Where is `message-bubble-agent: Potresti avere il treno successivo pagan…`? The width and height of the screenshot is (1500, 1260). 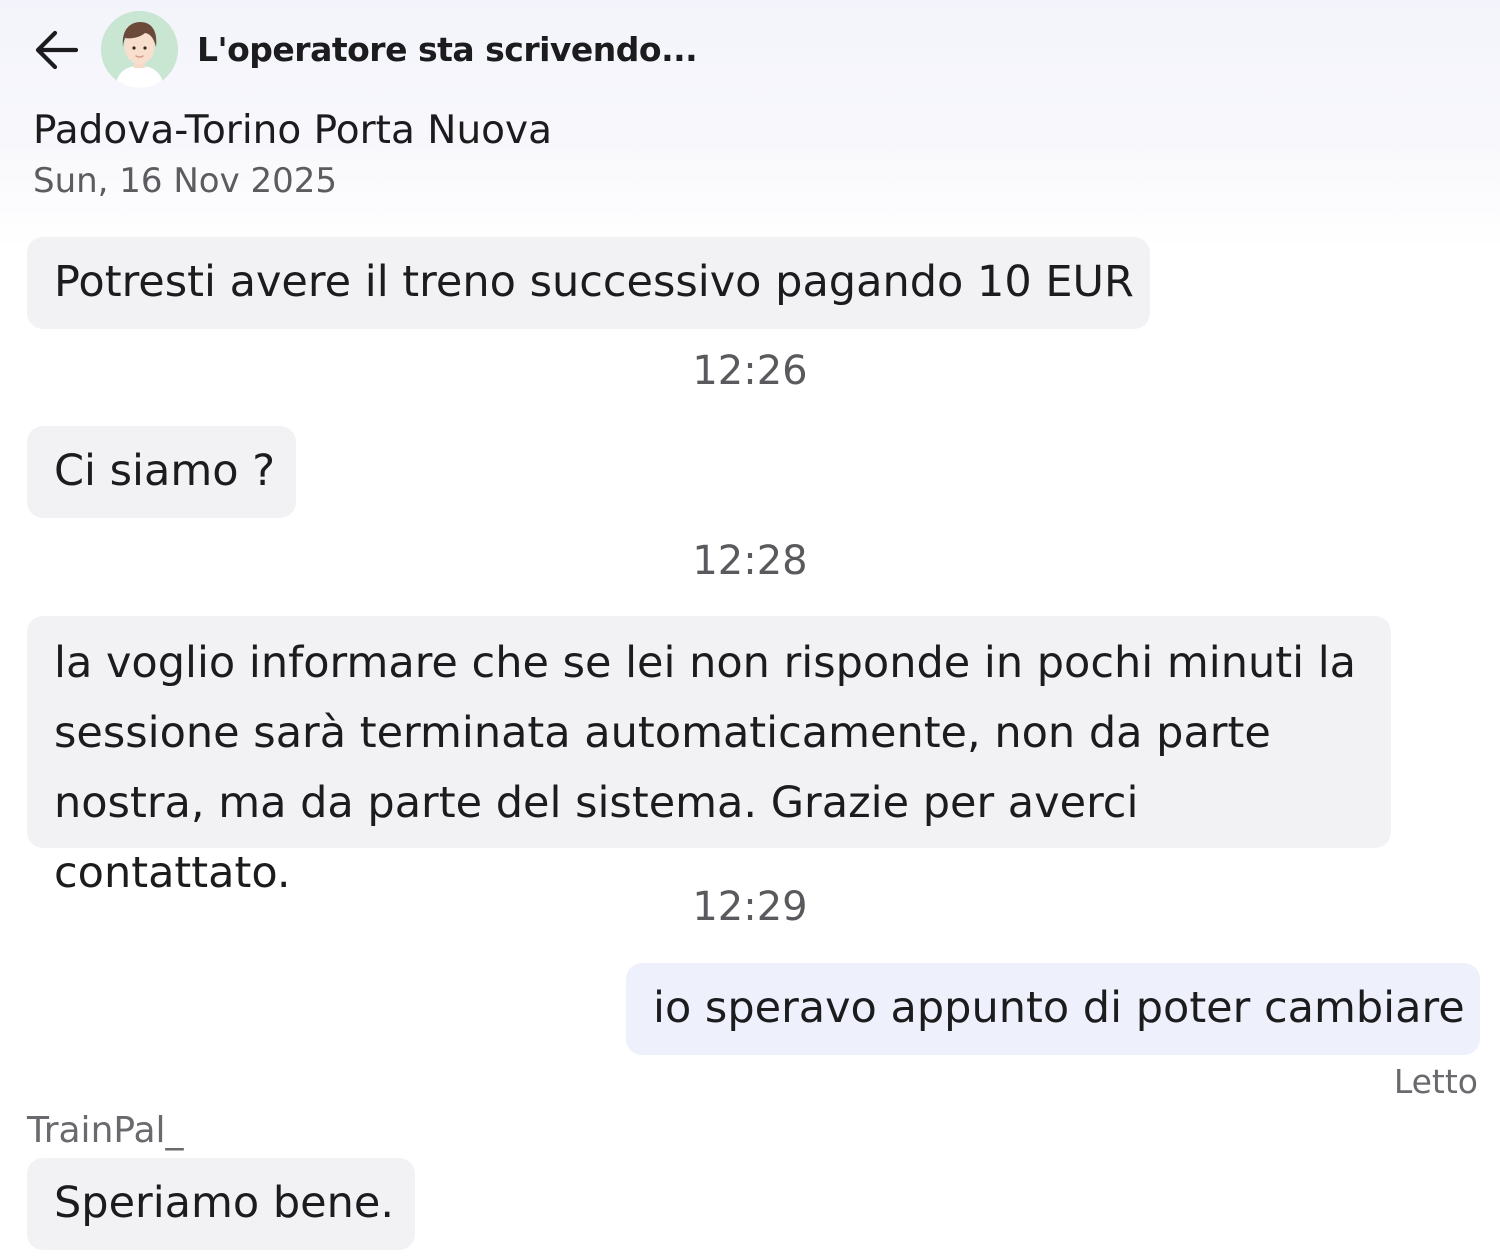
message-bubble-agent: Potresti avere il treno successivo pagan… is located at coordinates (588, 283).